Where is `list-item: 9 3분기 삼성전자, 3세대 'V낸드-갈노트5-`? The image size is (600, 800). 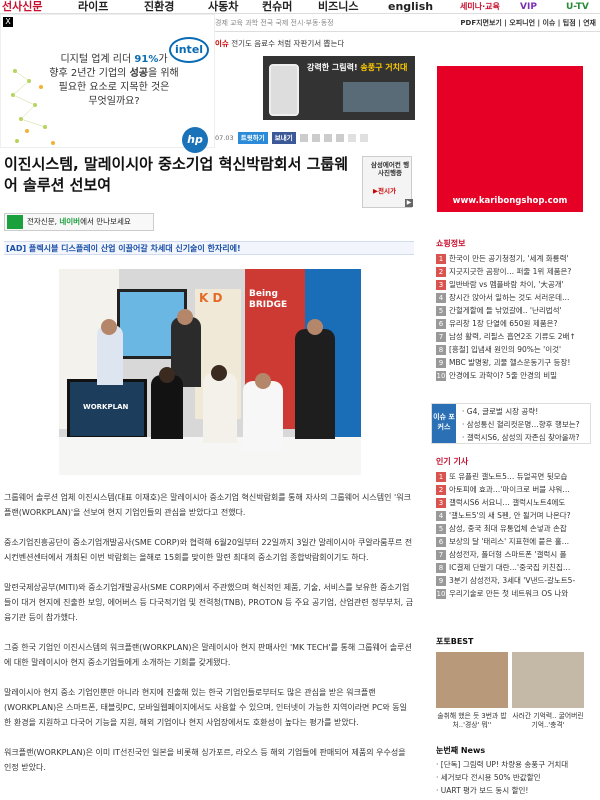
list-item: 9 3분기 삼성전자, 3세대 'V낸드-갈노트5- is located at coordinates (511, 580).